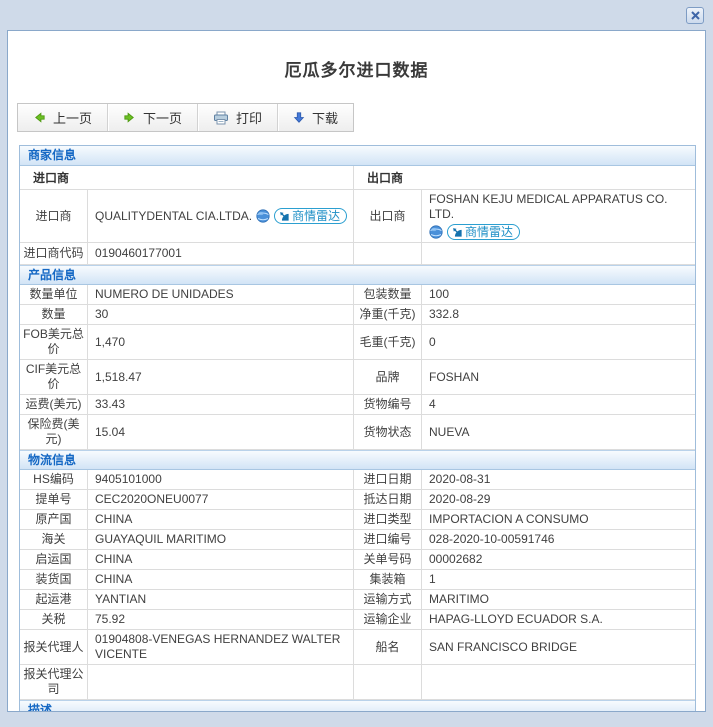 The width and height of the screenshot is (713, 727). I want to click on print-button: 打印, so click(237, 117).